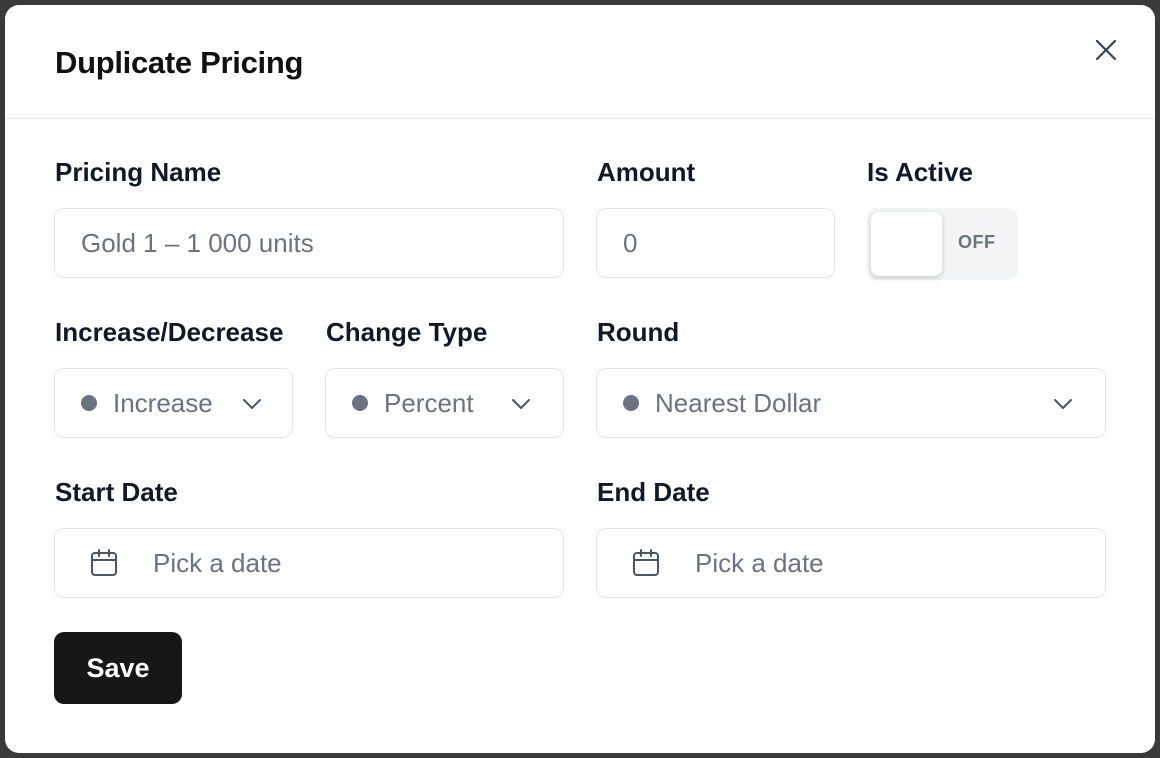  I want to click on change-type-label: Change Type, so click(407, 332).